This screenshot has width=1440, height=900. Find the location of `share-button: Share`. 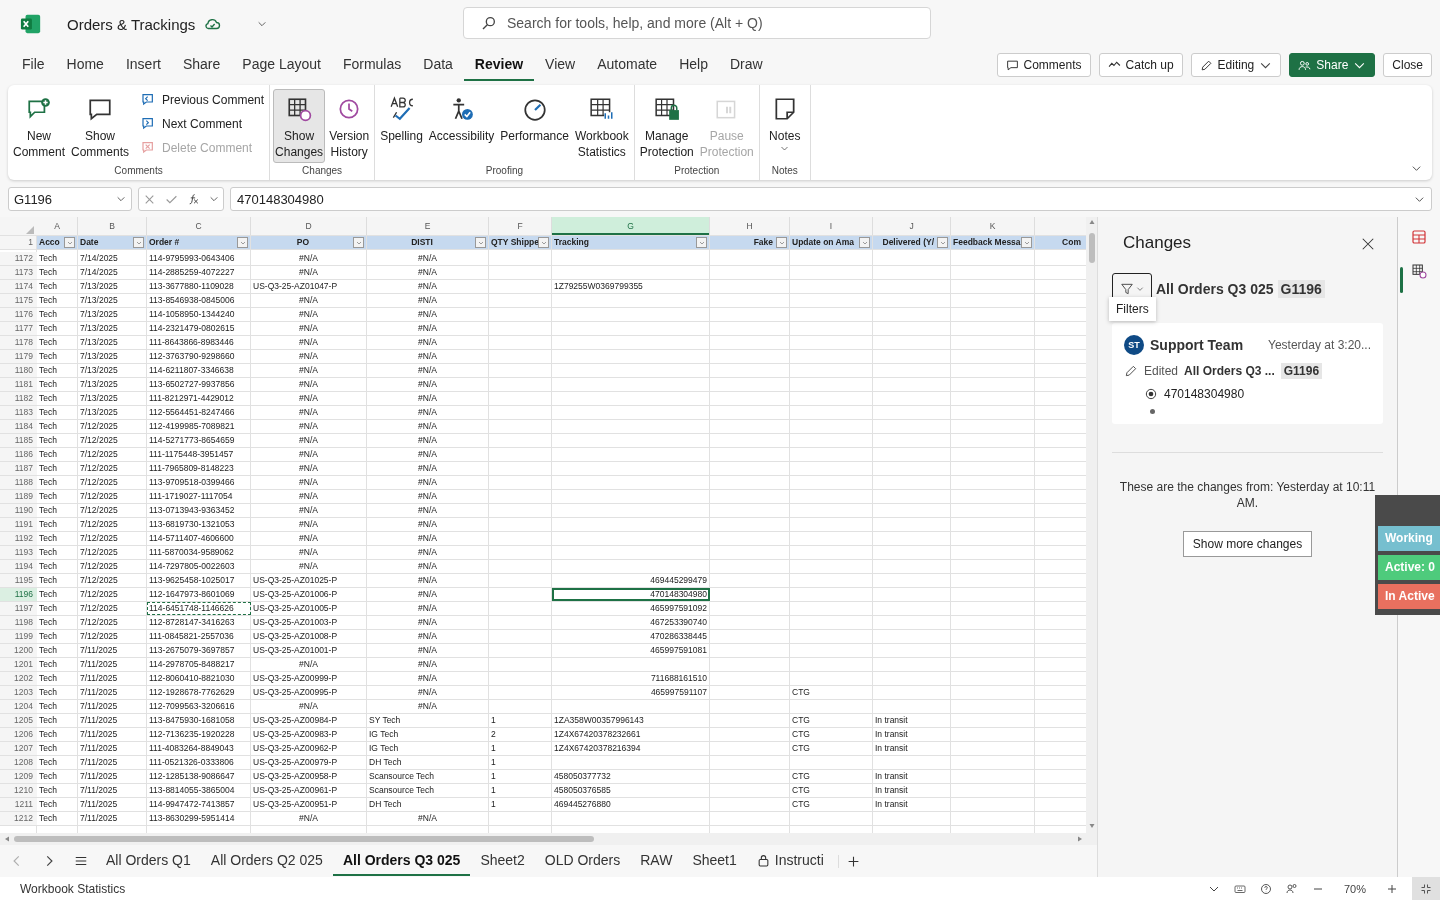

share-button: Share is located at coordinates (1332, 65).